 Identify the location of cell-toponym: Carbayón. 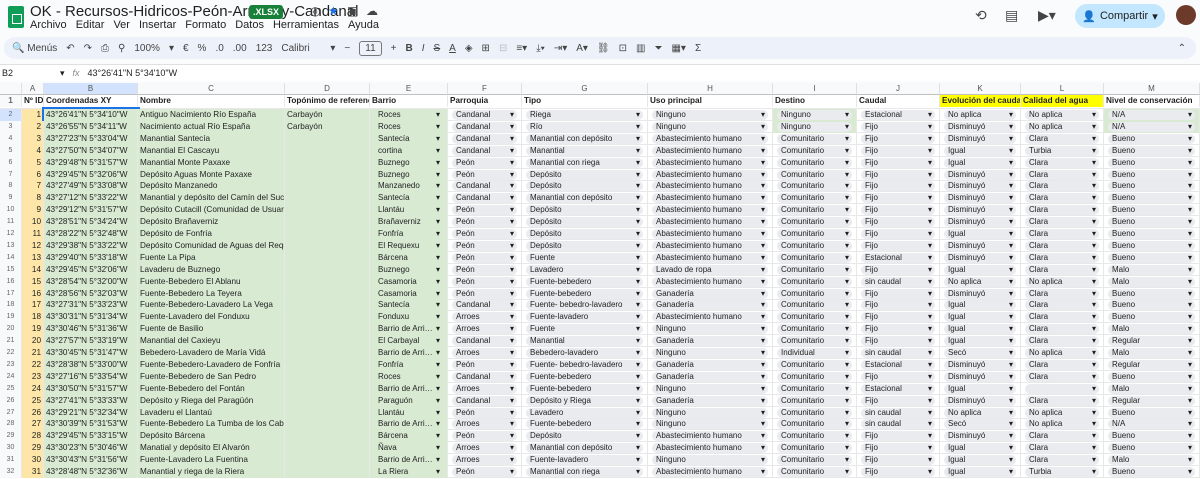
(327, 126).